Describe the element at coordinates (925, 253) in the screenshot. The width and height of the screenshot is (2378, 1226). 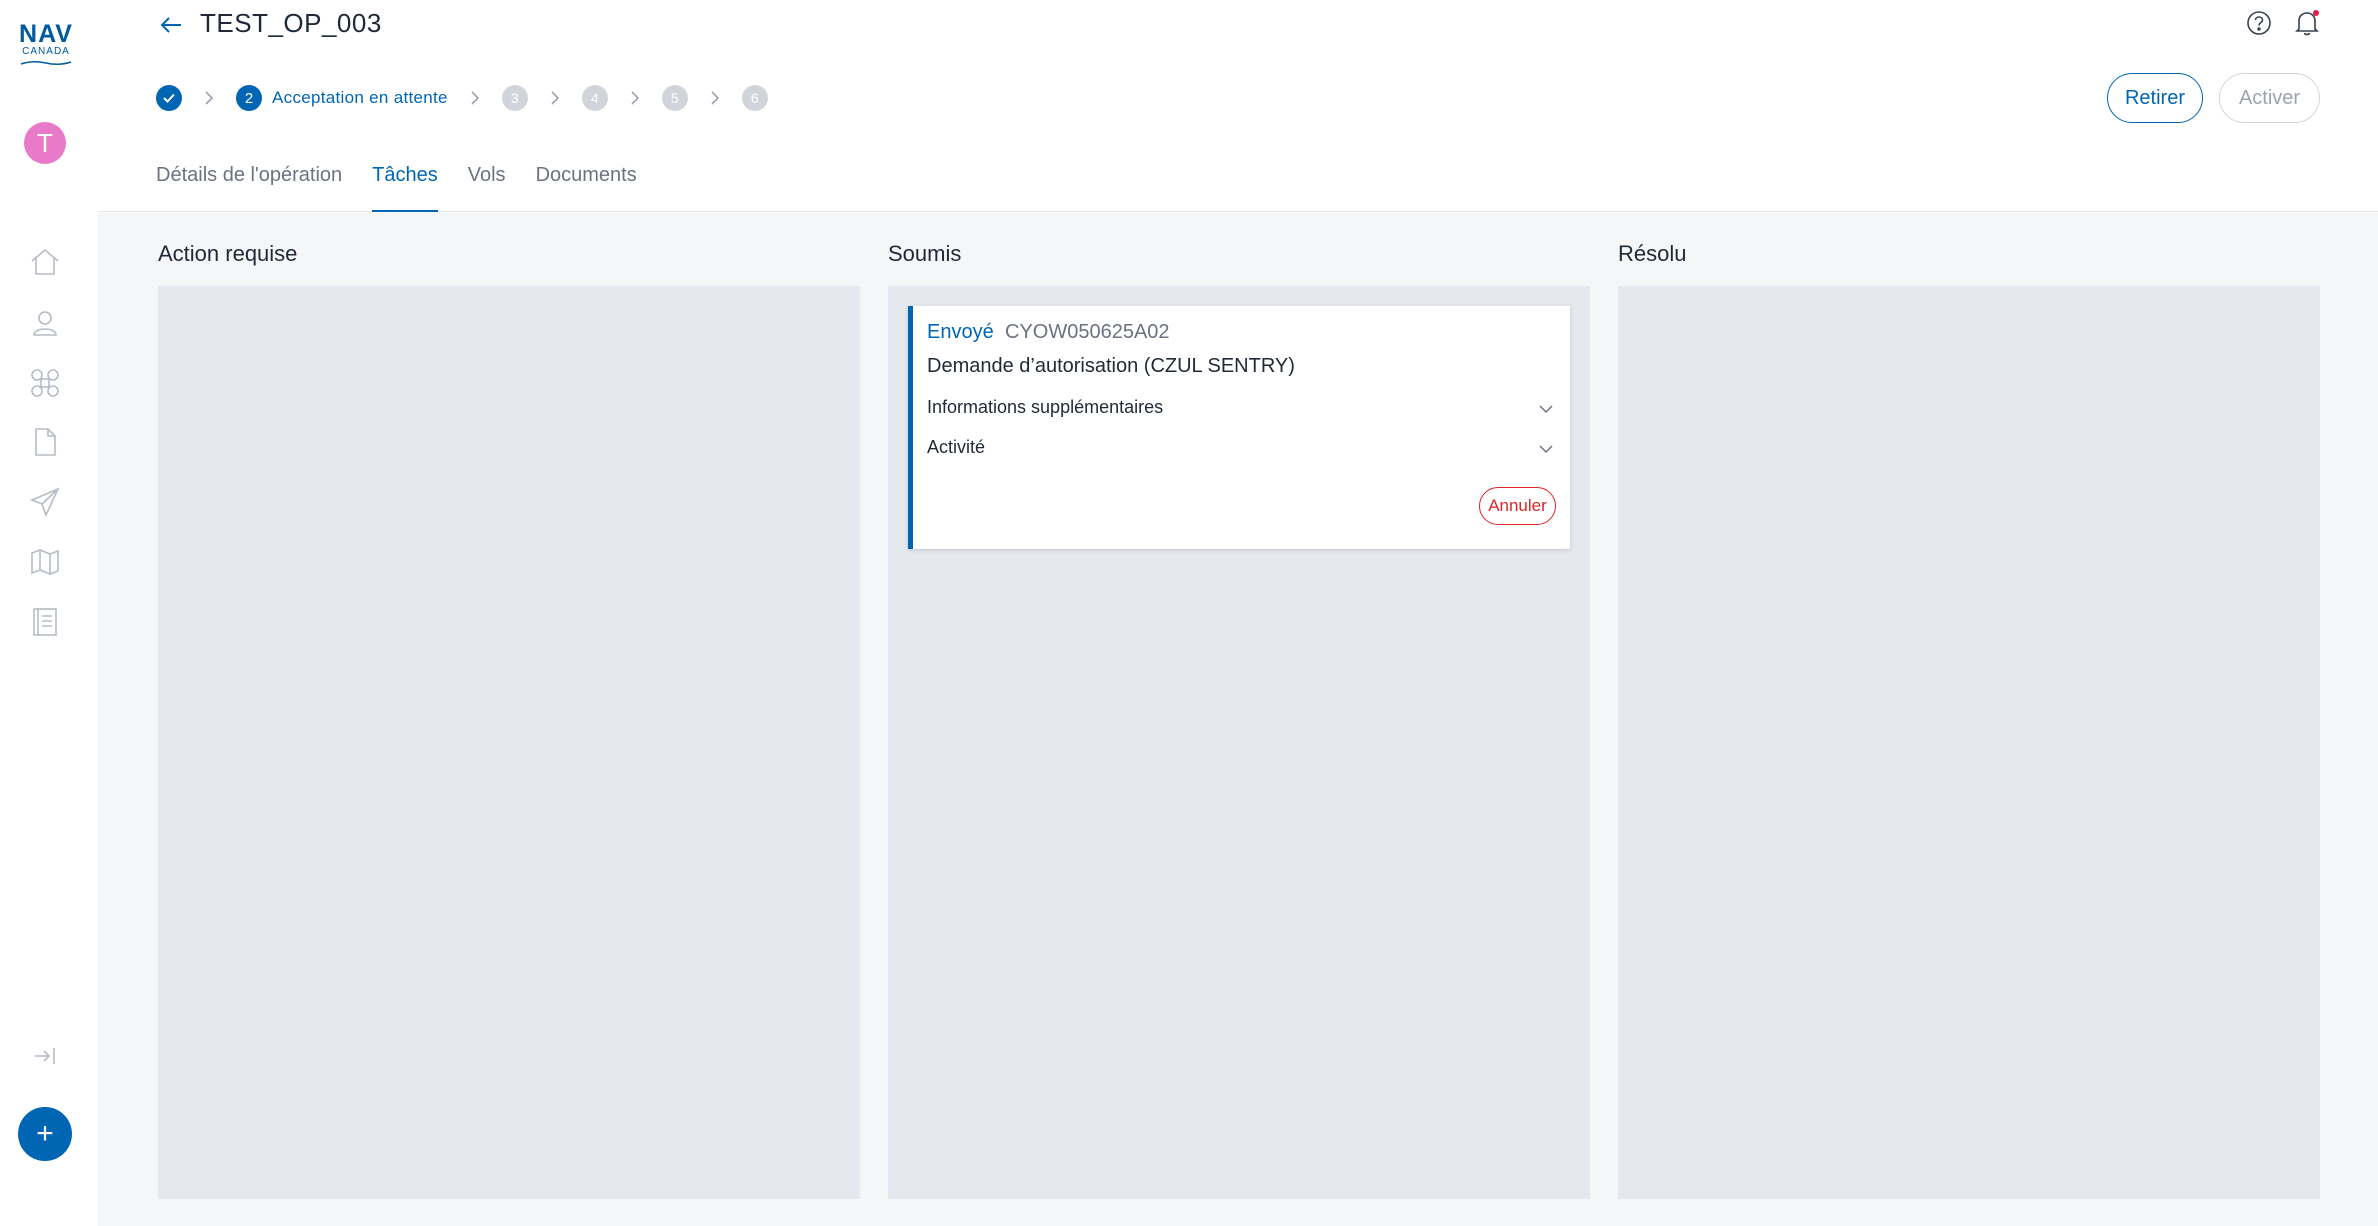
I see `column-title-soumis: Soumis` at that location.